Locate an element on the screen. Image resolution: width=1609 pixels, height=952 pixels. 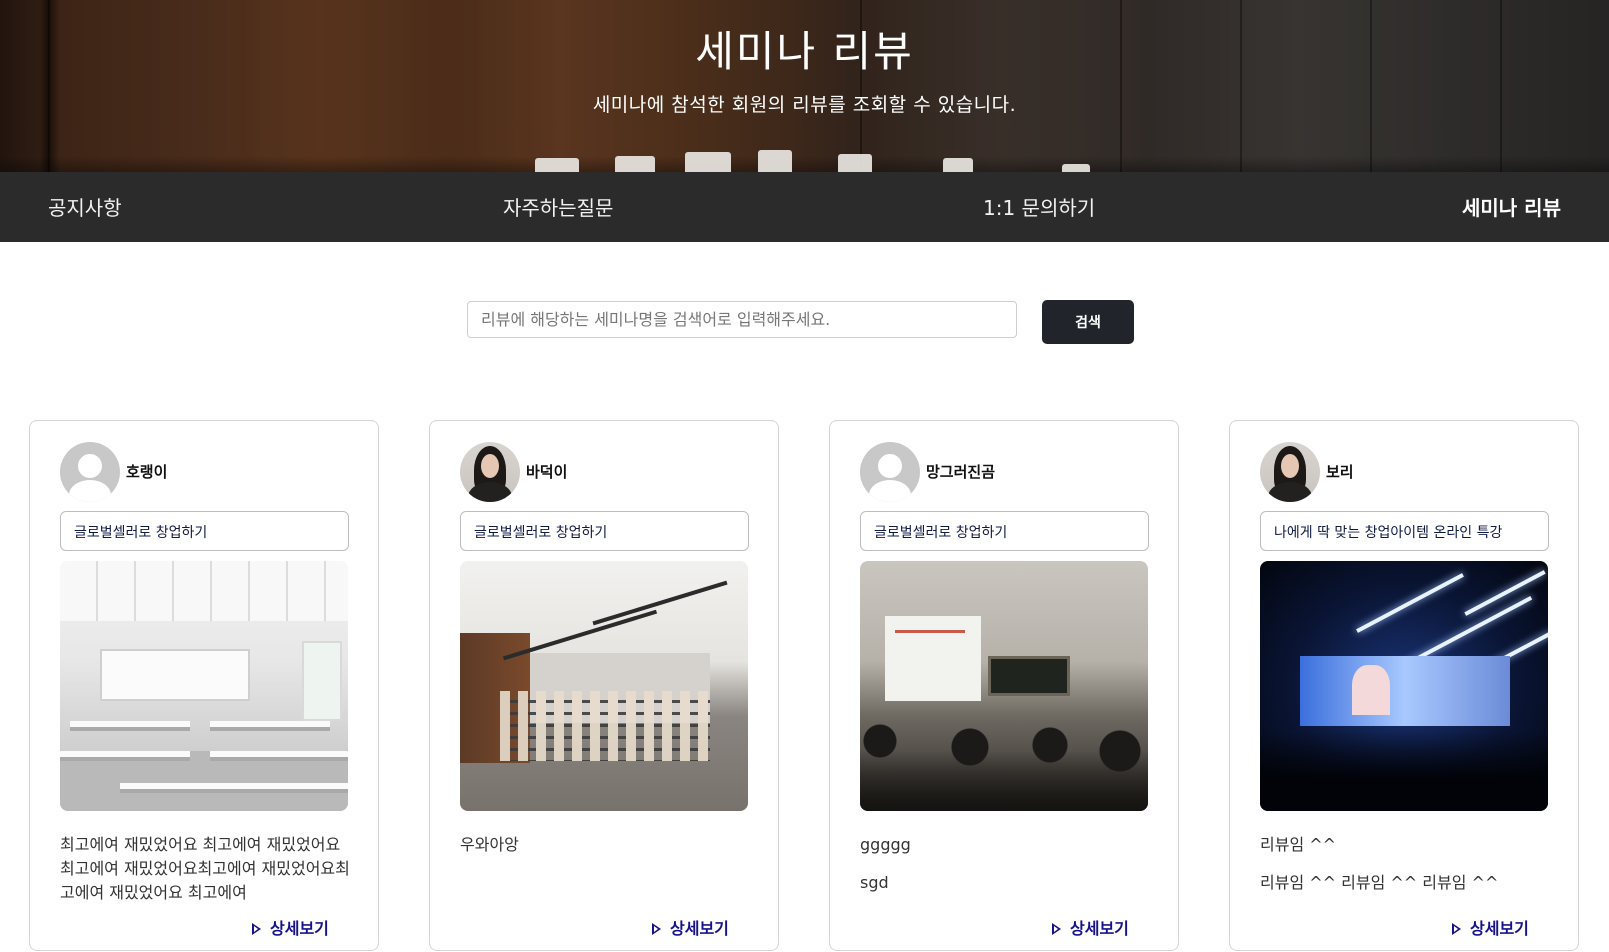
reviewer-name: 보리 is located at coordinates (1340, 472).